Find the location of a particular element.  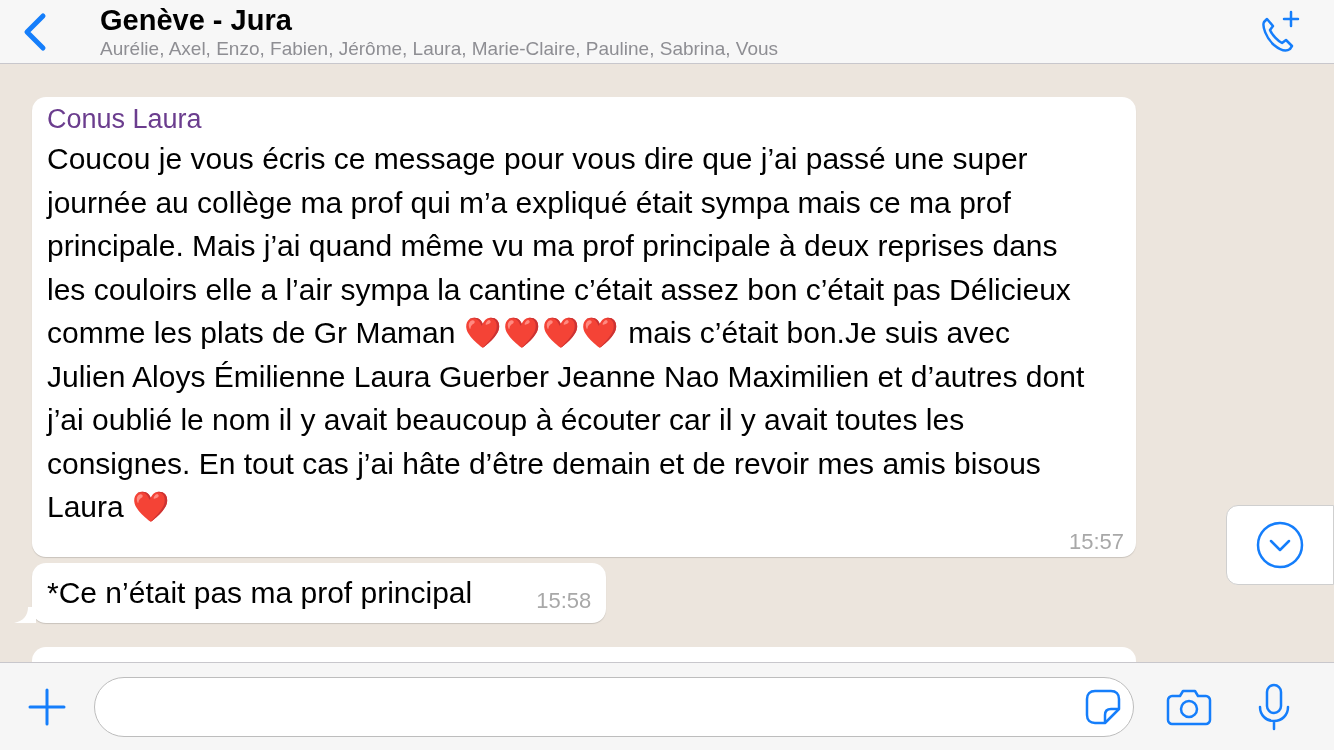

scroll-down-button is located at coordinates (1280, 545).